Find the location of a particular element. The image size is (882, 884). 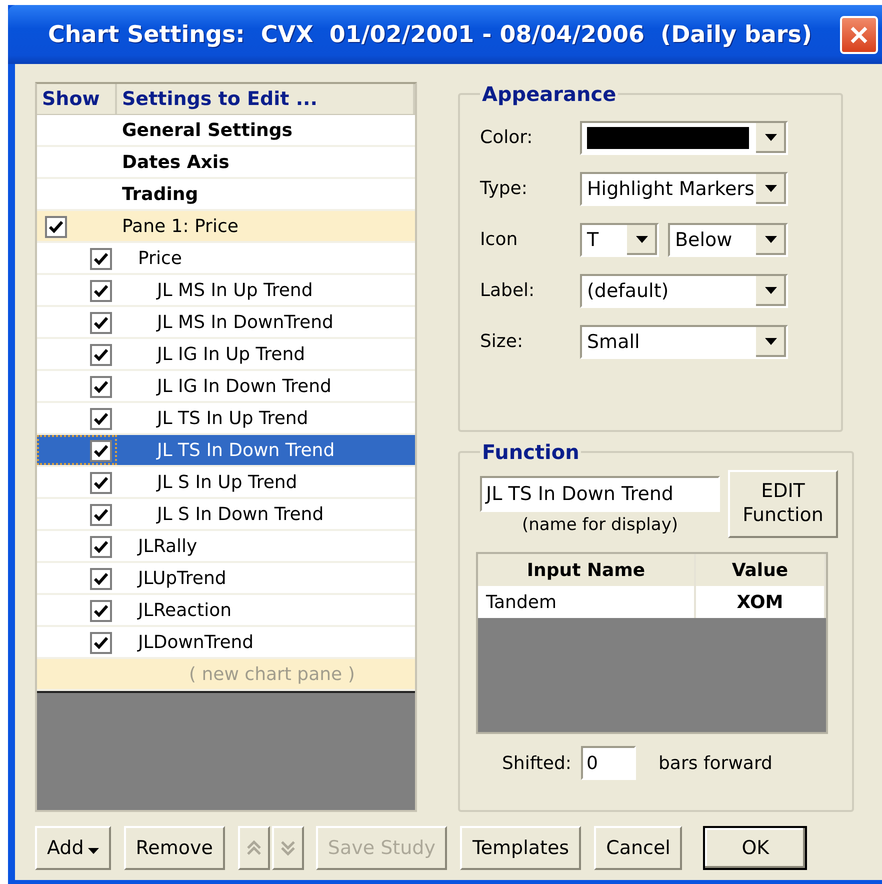

dialog-button: OK is located at coordinates (755, 848).